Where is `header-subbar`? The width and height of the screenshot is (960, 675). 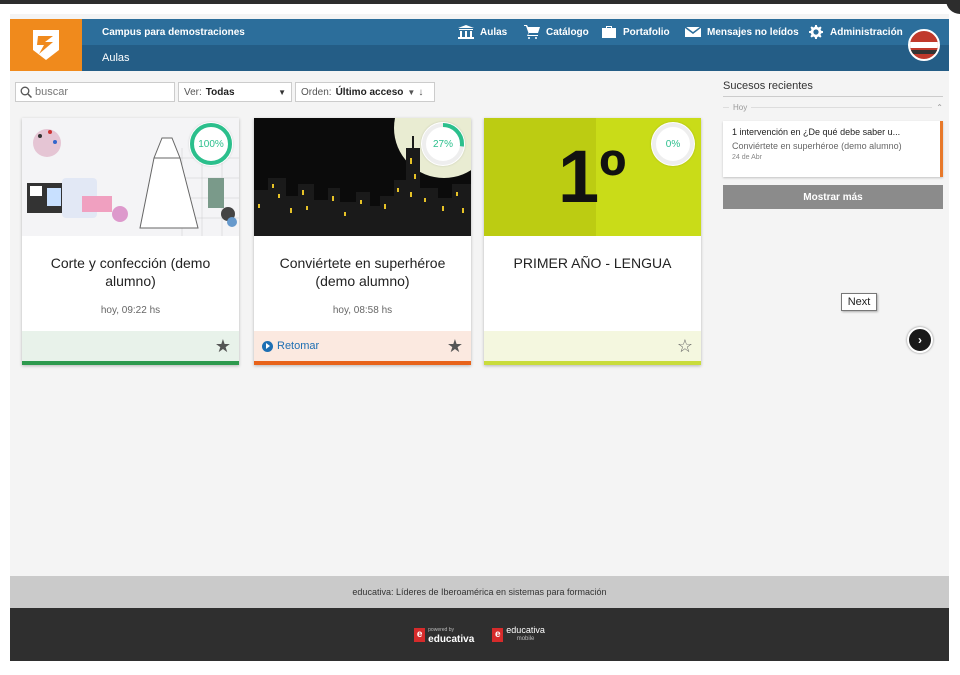
header-subbar is located at coordinates (515, 58).